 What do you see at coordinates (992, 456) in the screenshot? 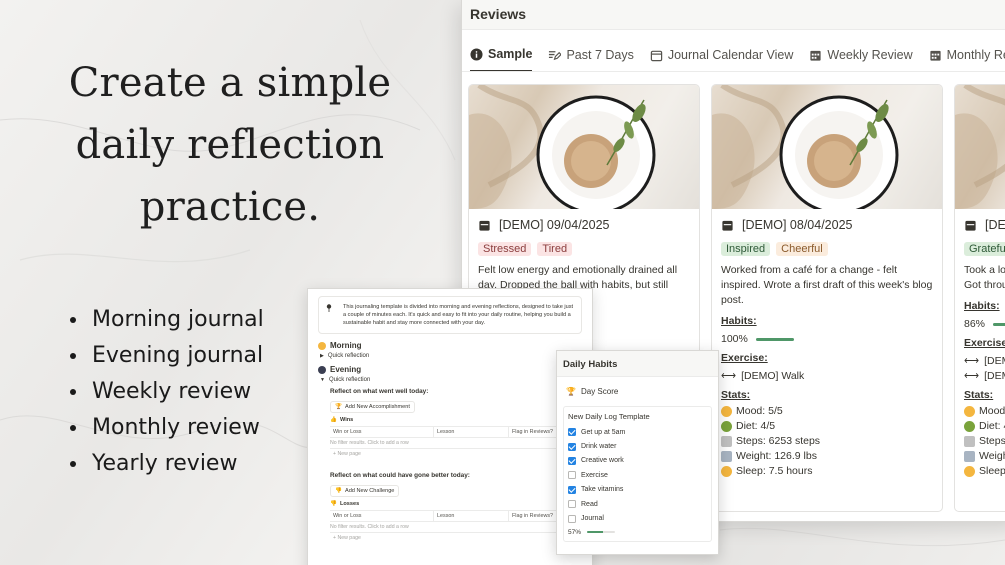
I see `stat-text: Weigh` at bounding box center [992, 456].